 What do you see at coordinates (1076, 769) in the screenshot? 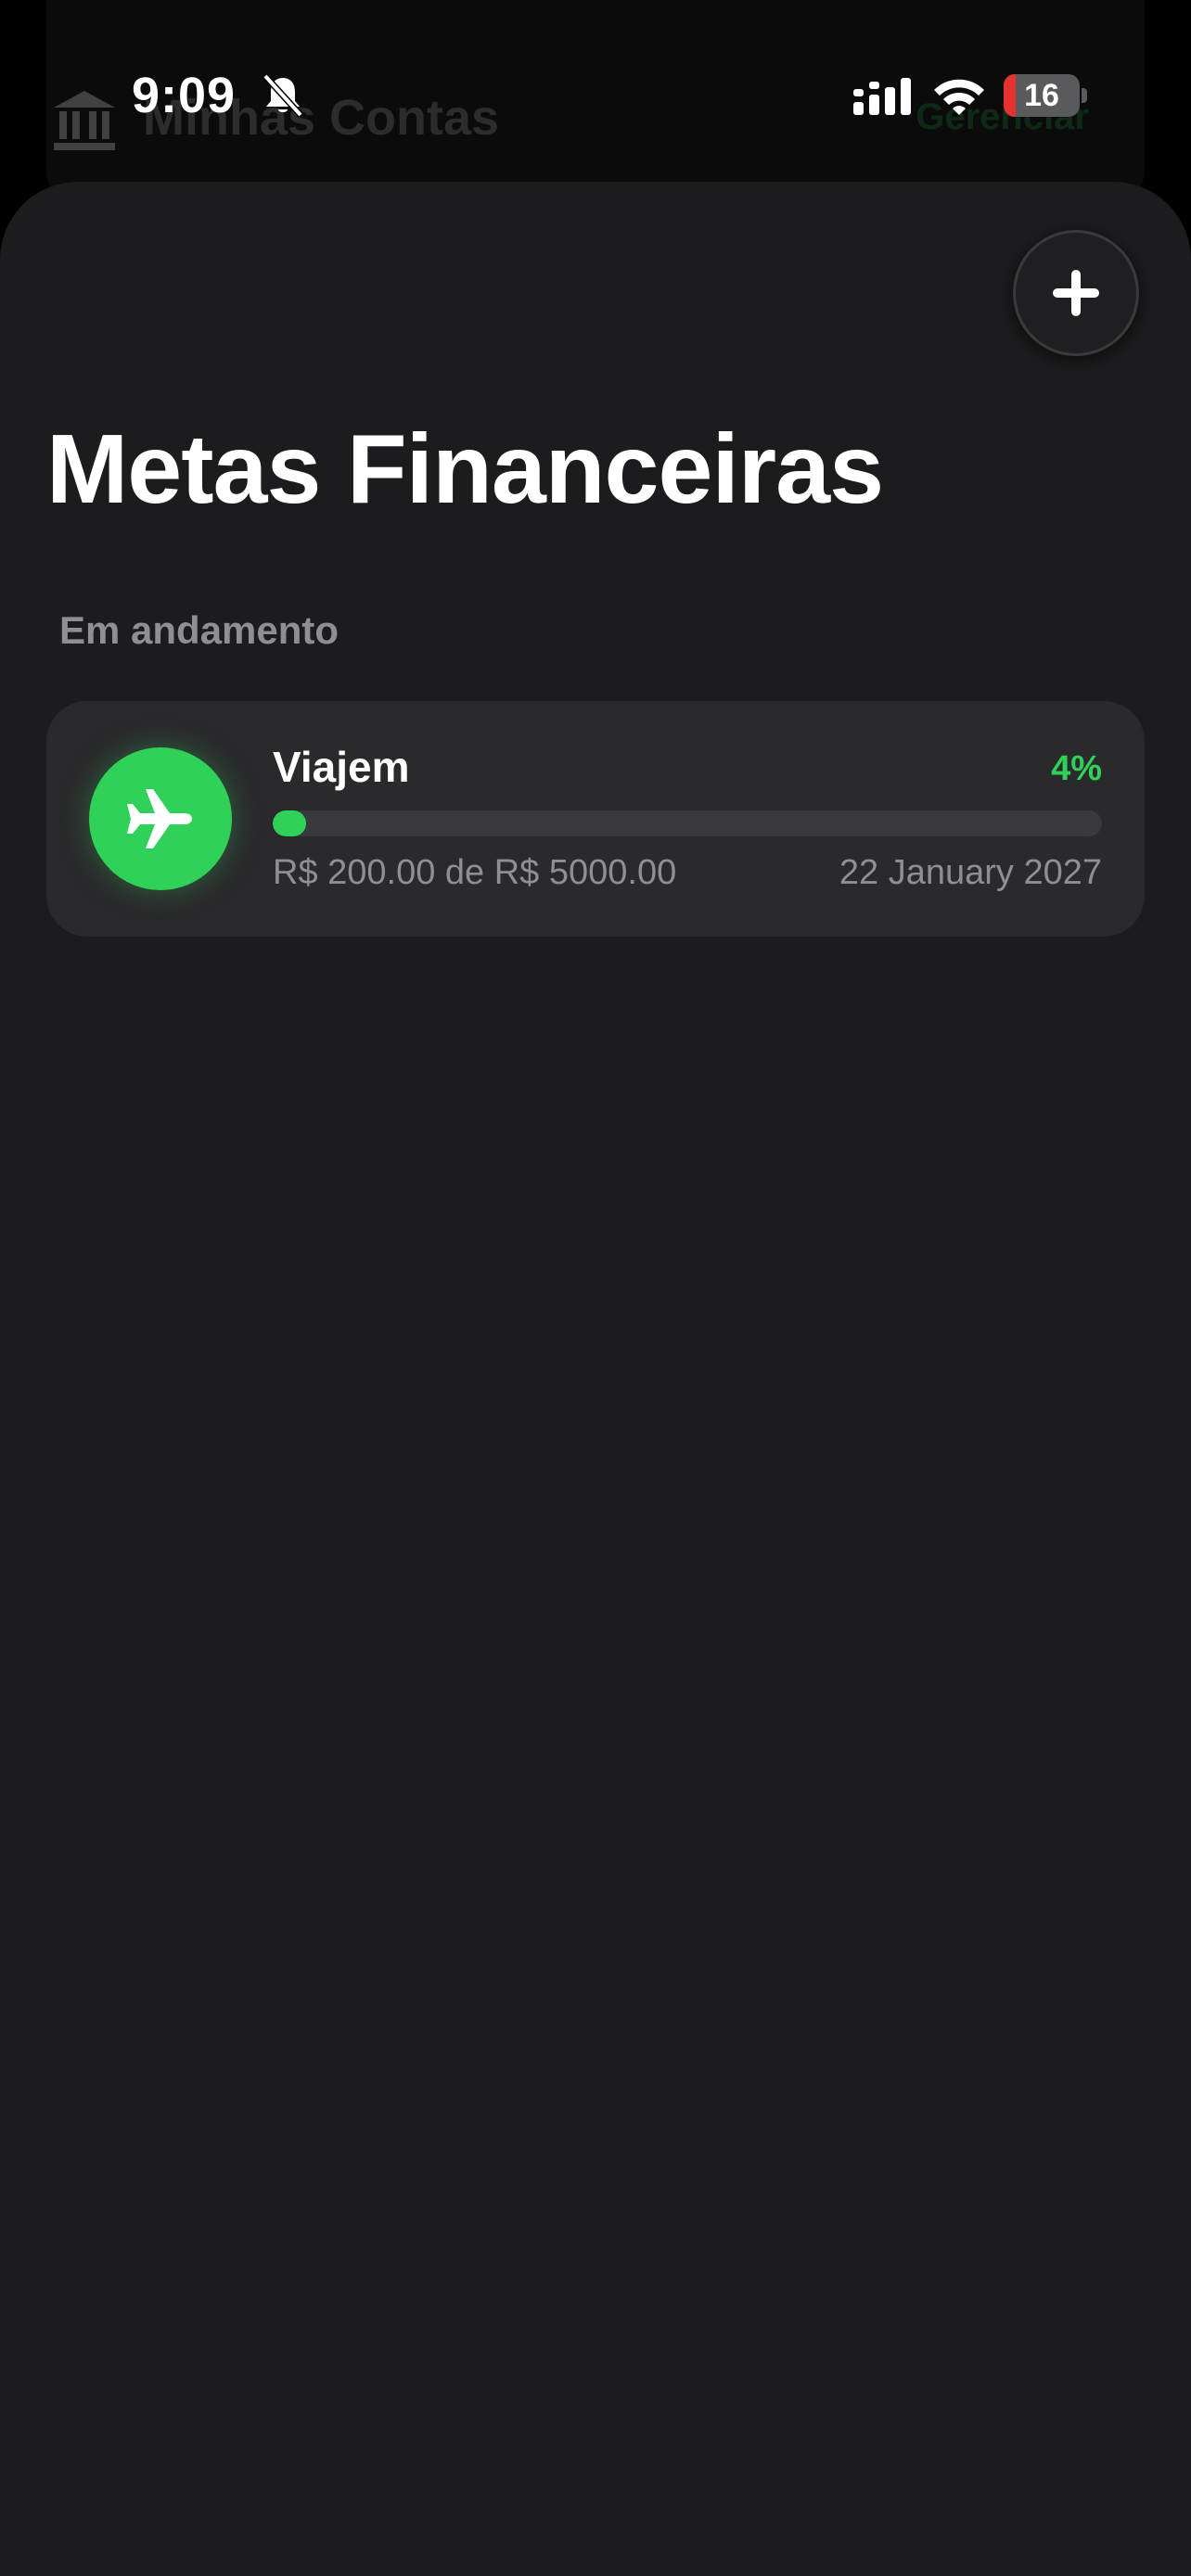
I see `goal-percent: 4%` at bounding box center [1076, 769].